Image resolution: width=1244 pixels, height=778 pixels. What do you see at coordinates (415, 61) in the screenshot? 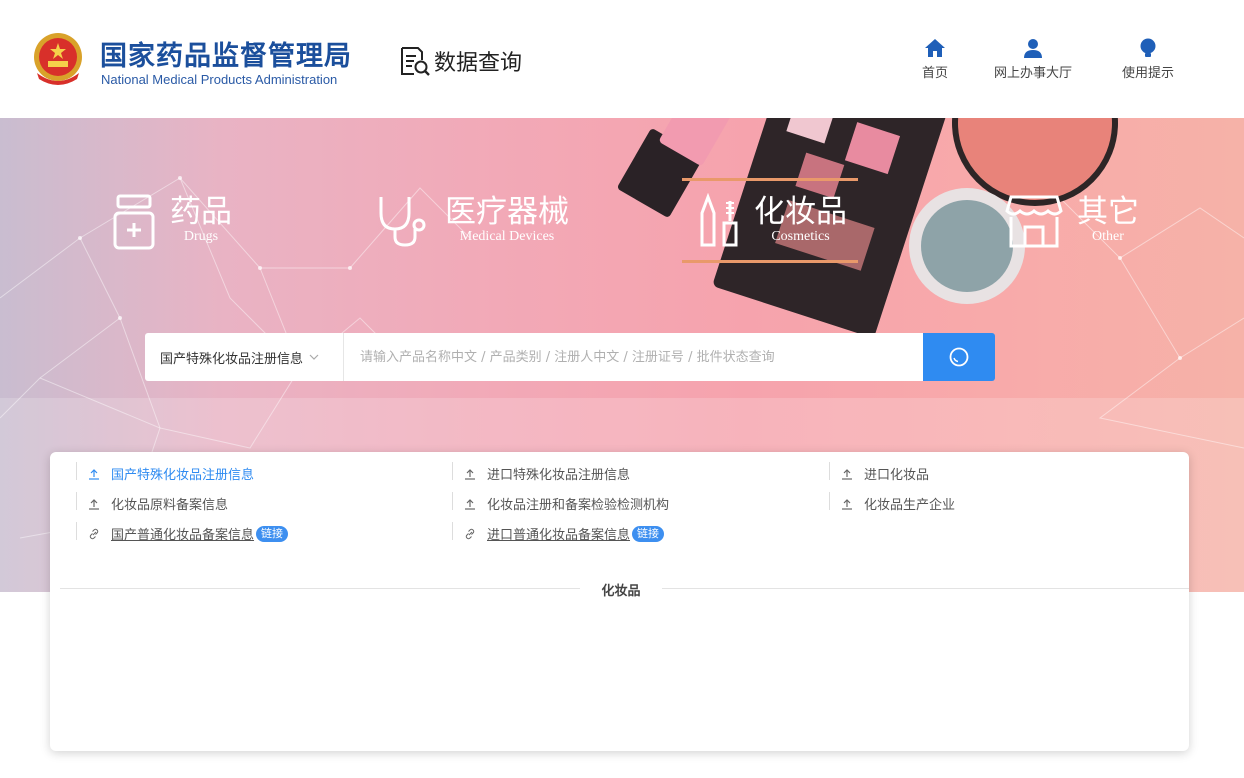
I see `document-search-icon` at bounding box center [415, 61].